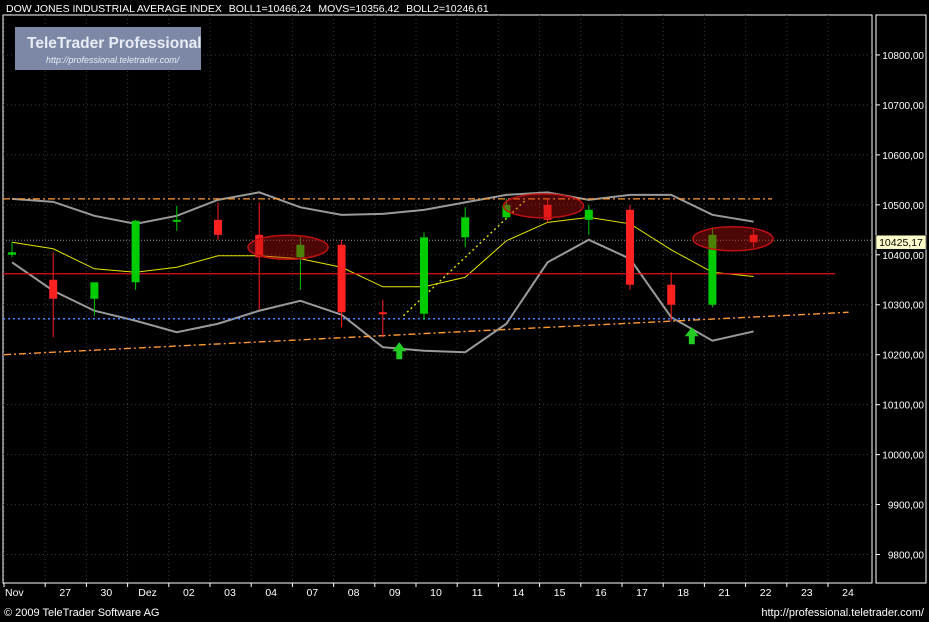  Describe the element at coordinates (903, 256) in the screenshot. I see `y-tick-label: 10400,00` at that location.